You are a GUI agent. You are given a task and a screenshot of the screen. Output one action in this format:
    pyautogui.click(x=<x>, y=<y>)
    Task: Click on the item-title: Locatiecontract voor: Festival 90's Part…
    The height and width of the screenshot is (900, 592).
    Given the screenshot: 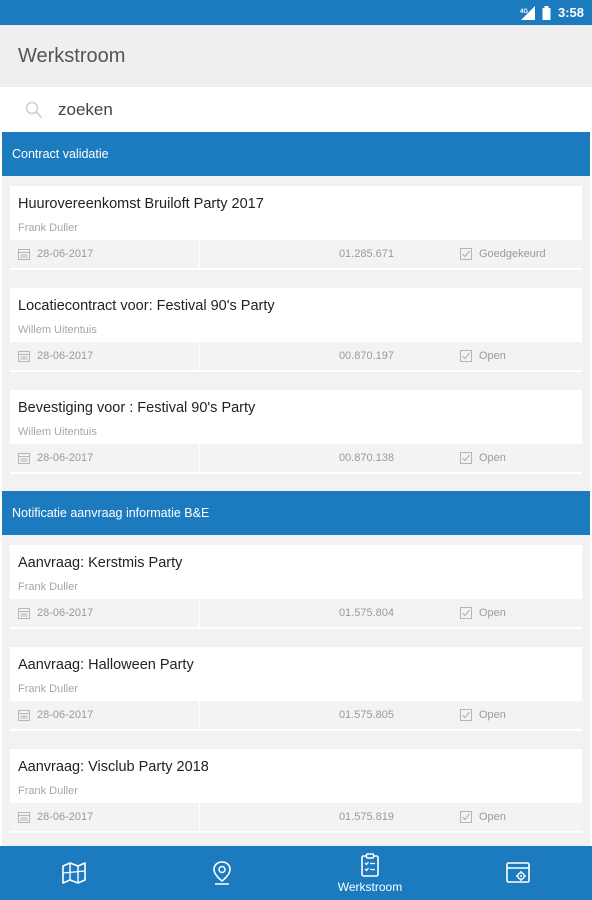 What is the action you would take?
    pyautogui.click(x=146, y=306)
    